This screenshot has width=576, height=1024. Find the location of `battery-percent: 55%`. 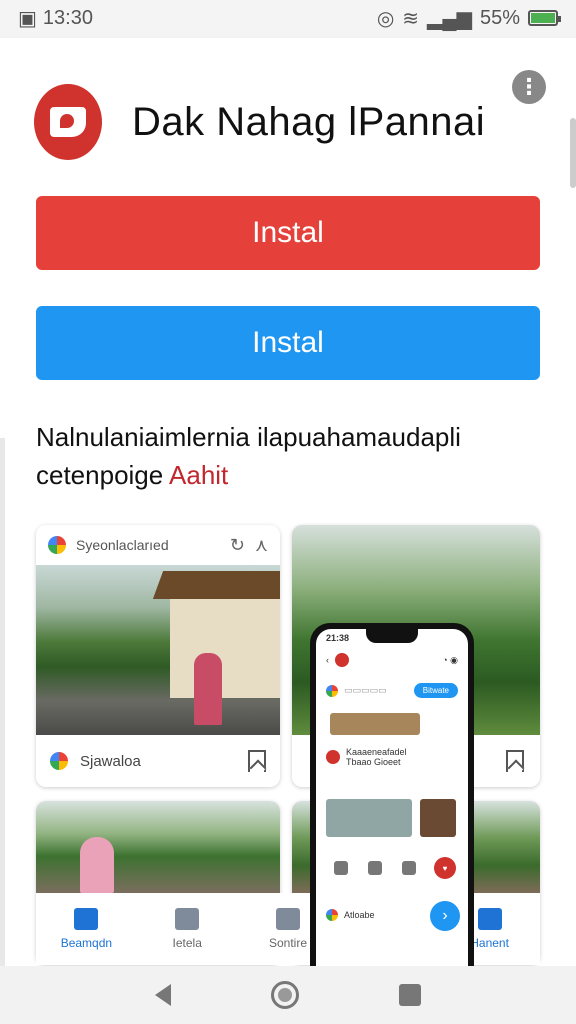

battery-percent: 55% is located at coordinates (499, 17).